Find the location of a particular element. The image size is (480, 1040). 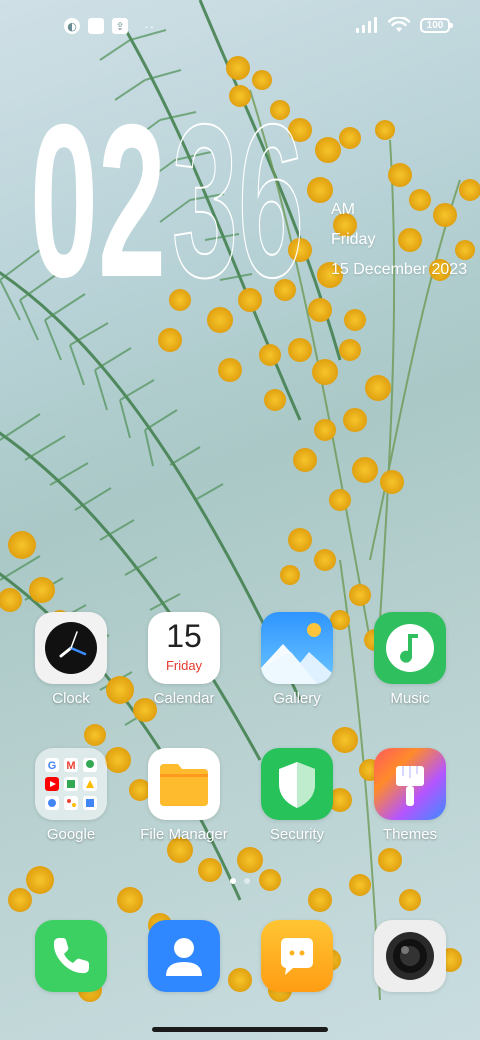

dock-contacts is located at coordinates (184, 956).